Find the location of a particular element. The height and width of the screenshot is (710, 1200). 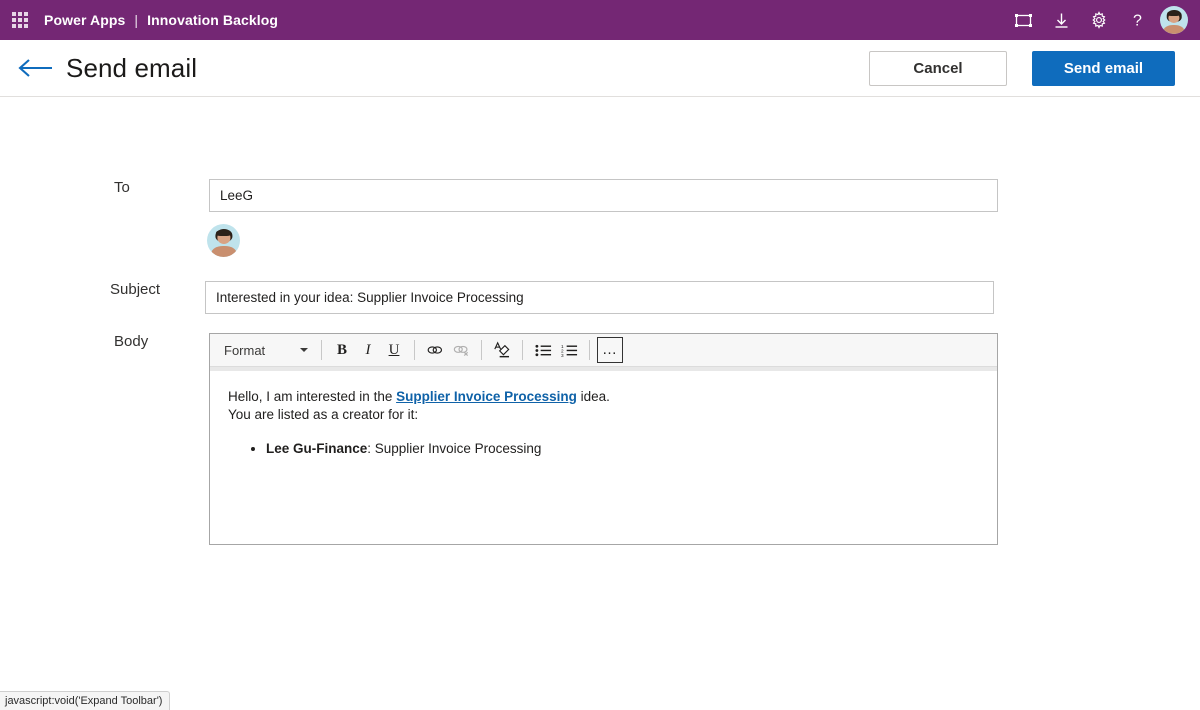

bulleted-list-icon is located at coordinates (542, 350).